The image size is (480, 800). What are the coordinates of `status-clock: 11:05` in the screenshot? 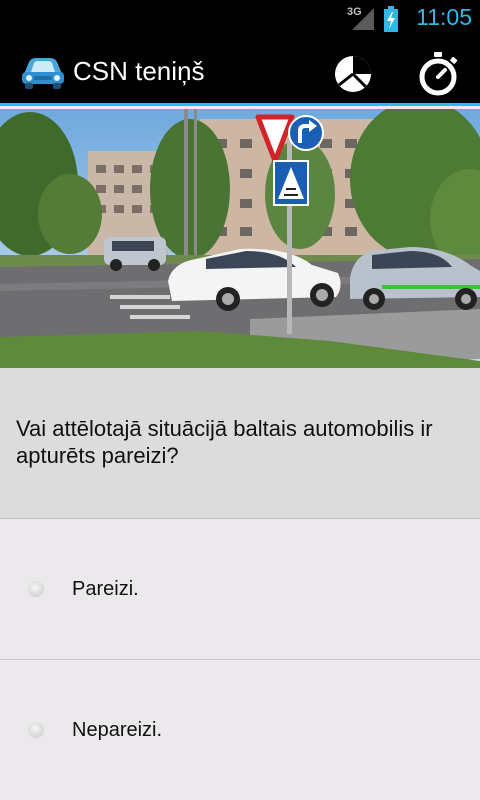 It's located at (444, 17).